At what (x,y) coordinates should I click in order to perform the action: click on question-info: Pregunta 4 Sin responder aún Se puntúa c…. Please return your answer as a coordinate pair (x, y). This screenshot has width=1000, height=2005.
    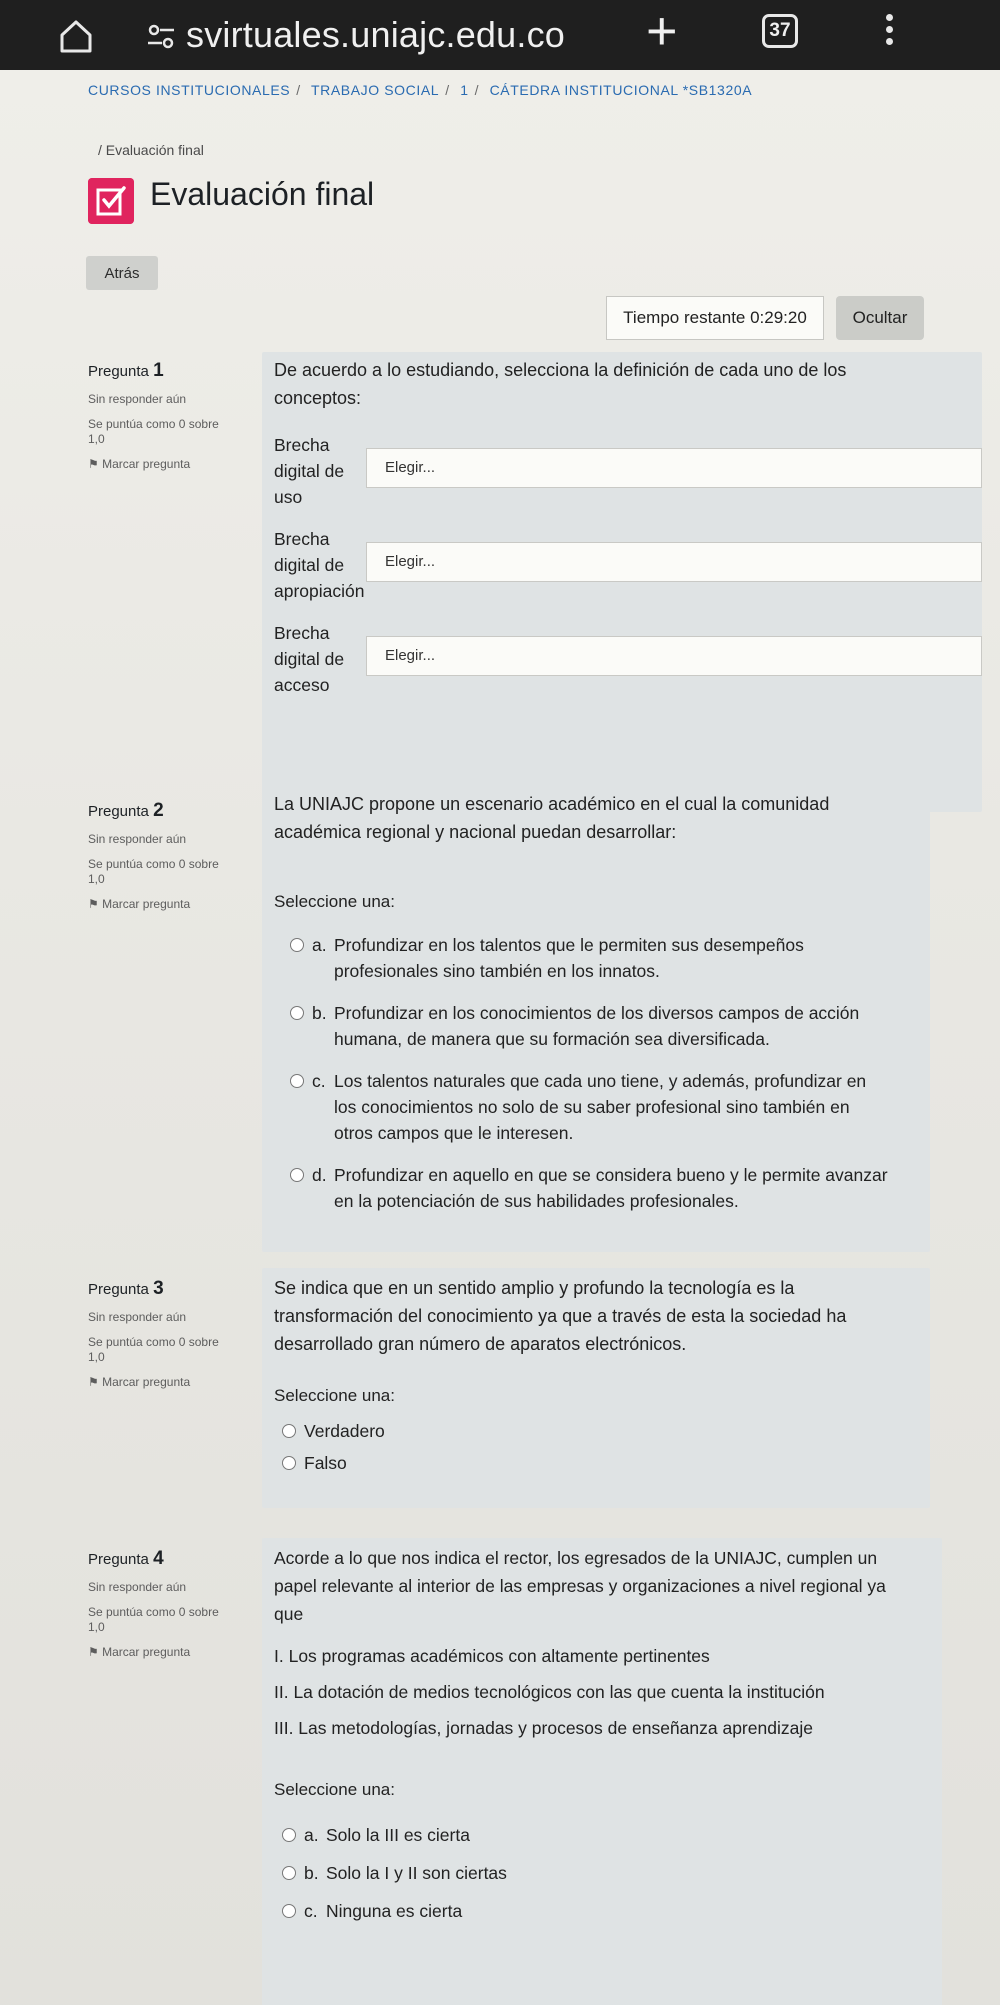
    Looking at the image, I should click on (163, 1604).